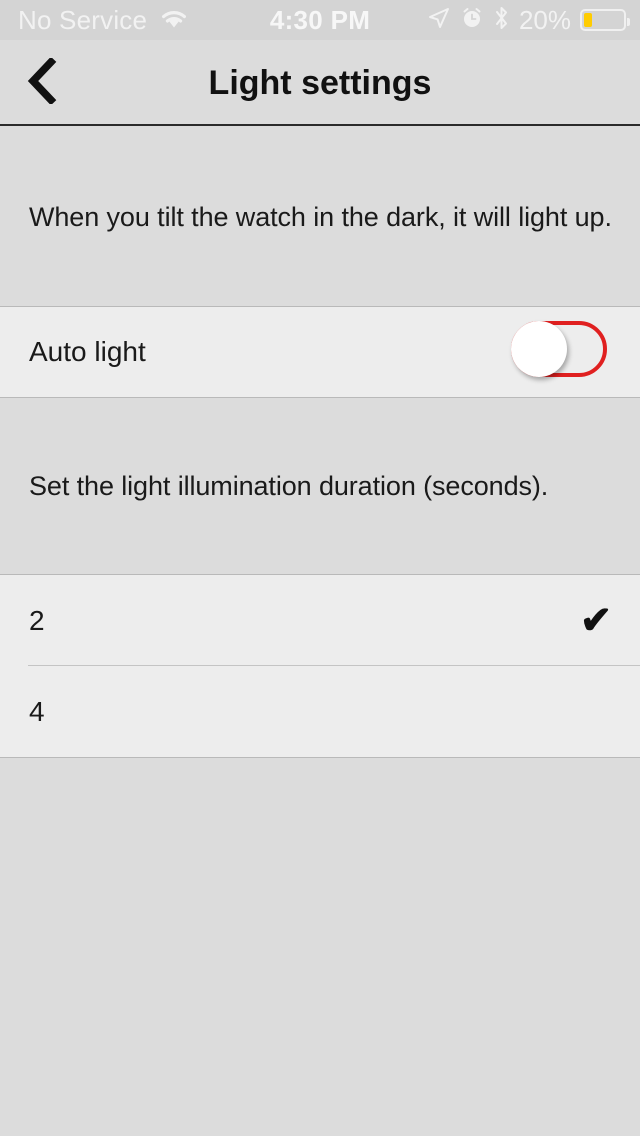 The width and height of the screenshot is (640, 1136). What do you see at coordinates (37, 711) in the screenshot?
I see `duration-option-label: 4` at bounding box center [37, 711].